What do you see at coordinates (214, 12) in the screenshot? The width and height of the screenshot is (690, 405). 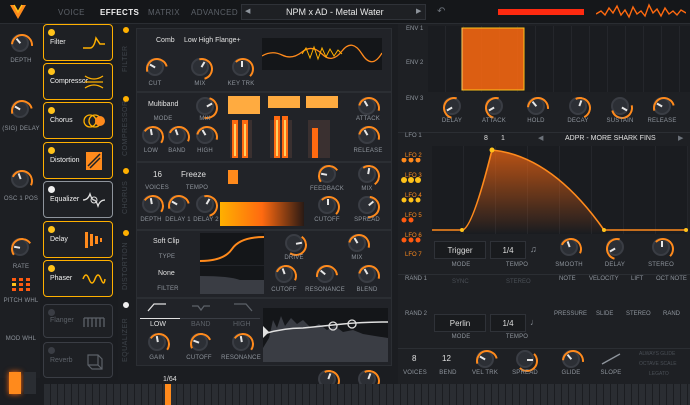 I see `tab-advanced: ADVANCED` at bounding box center [214, 12].